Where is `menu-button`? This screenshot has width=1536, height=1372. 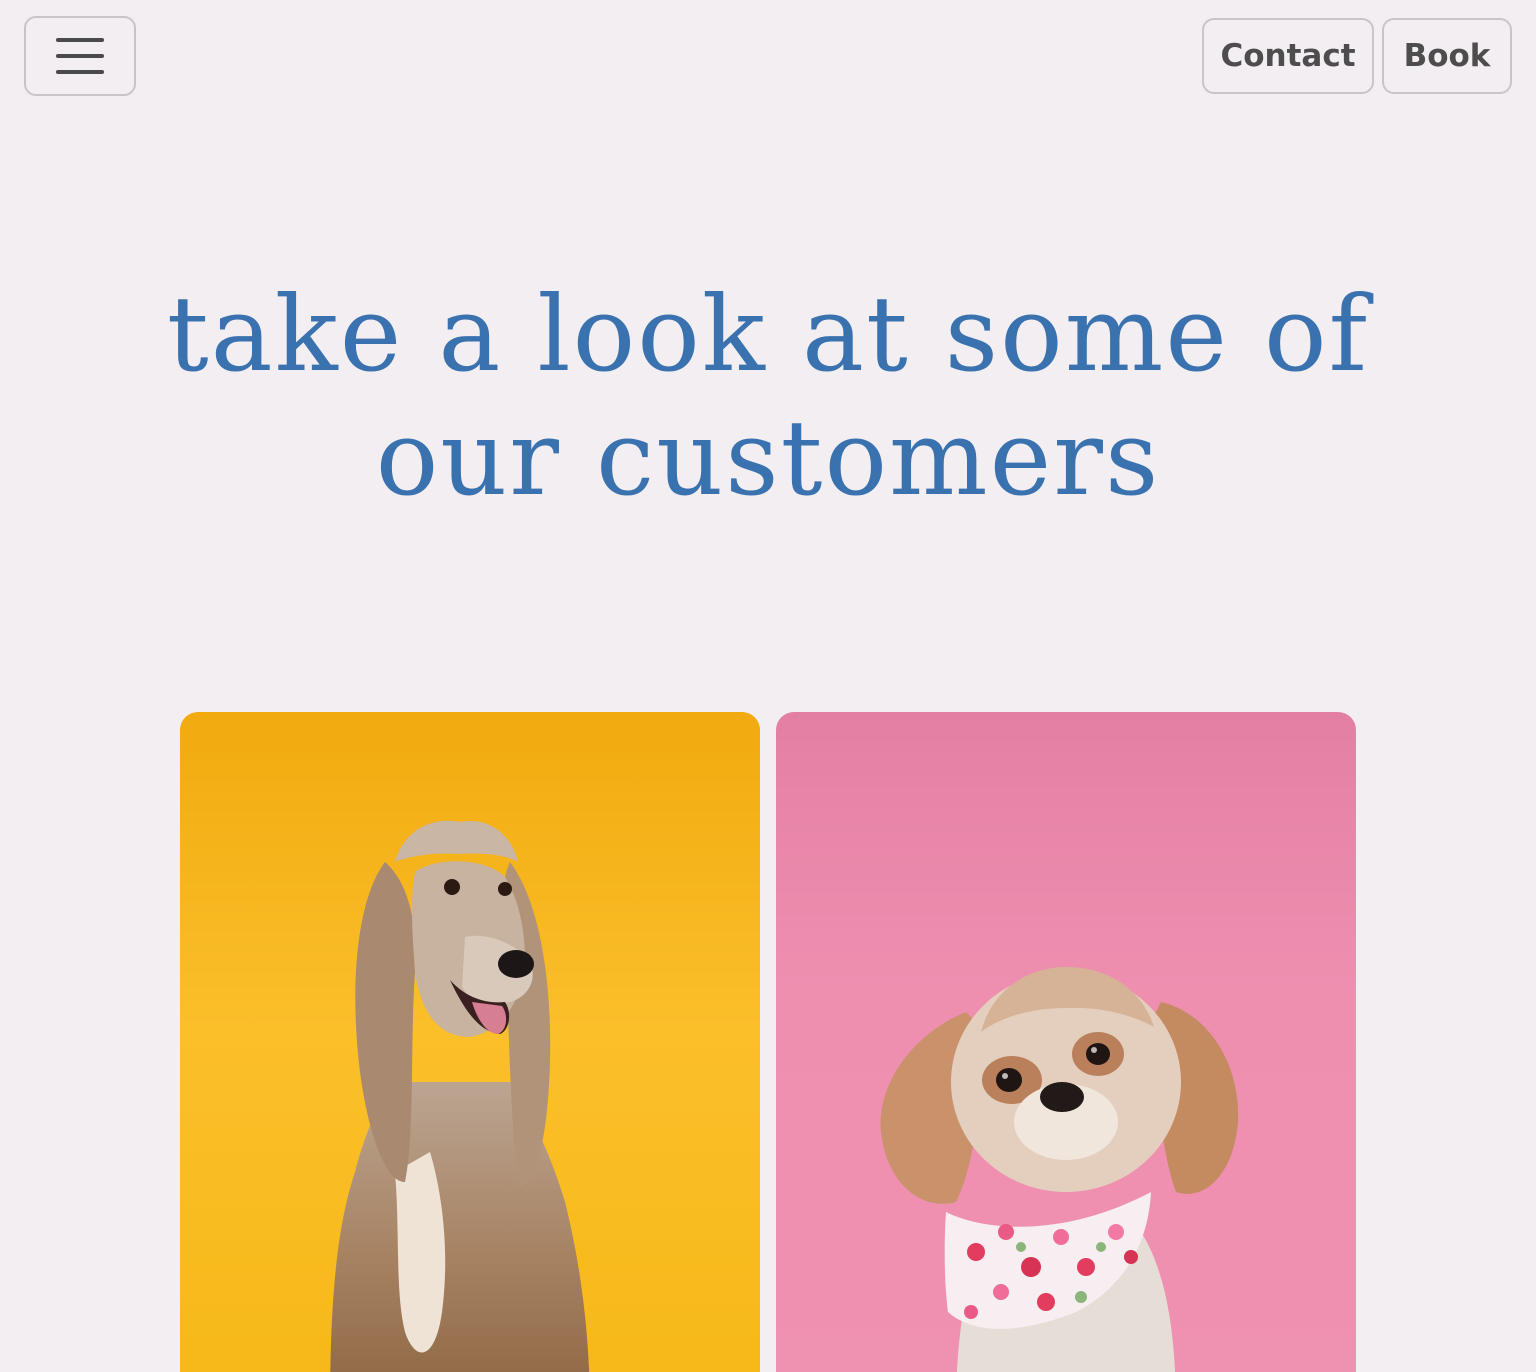 menu-button is located at coordinates (80, 56).